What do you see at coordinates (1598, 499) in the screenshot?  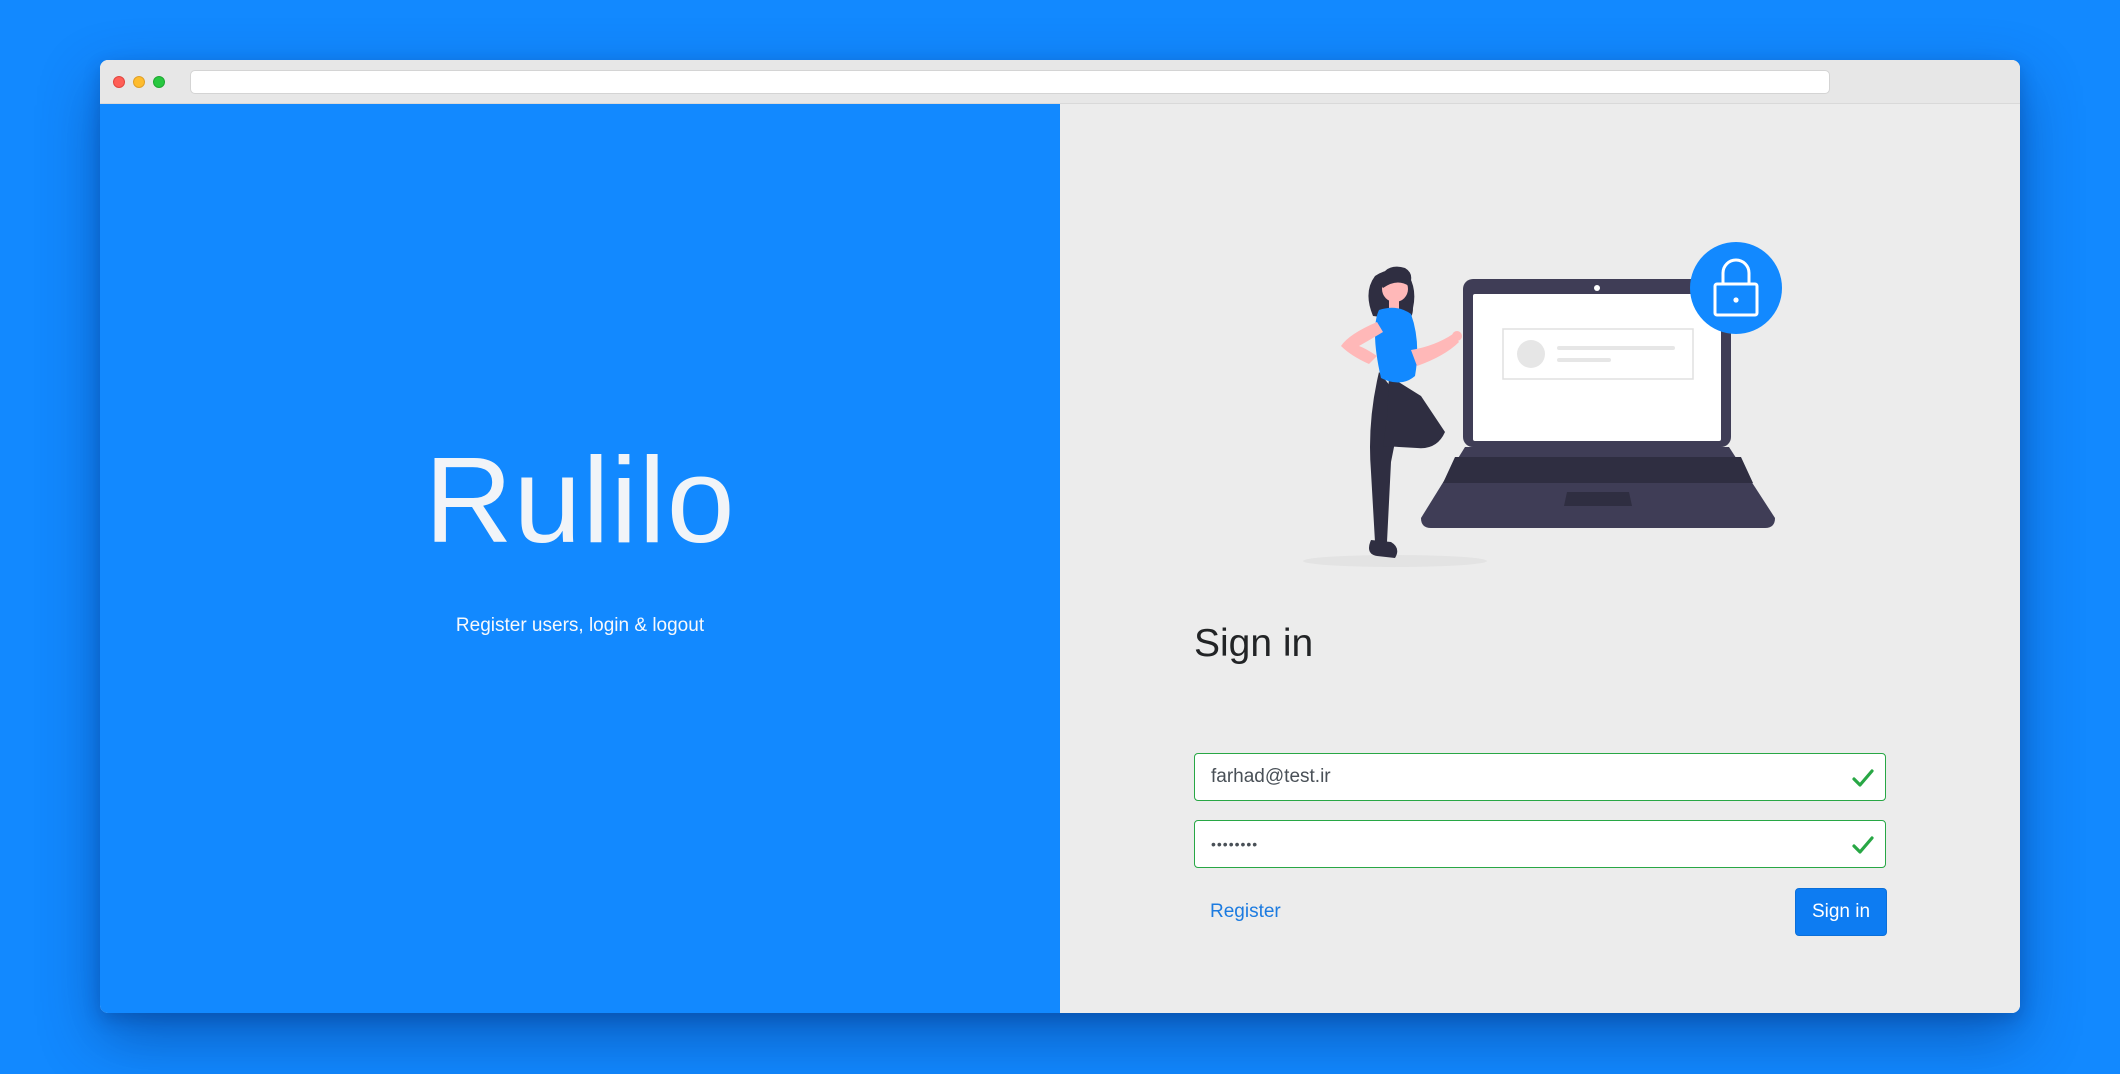 I see `laptop-trackpad` at bounding box center [1598, 499].